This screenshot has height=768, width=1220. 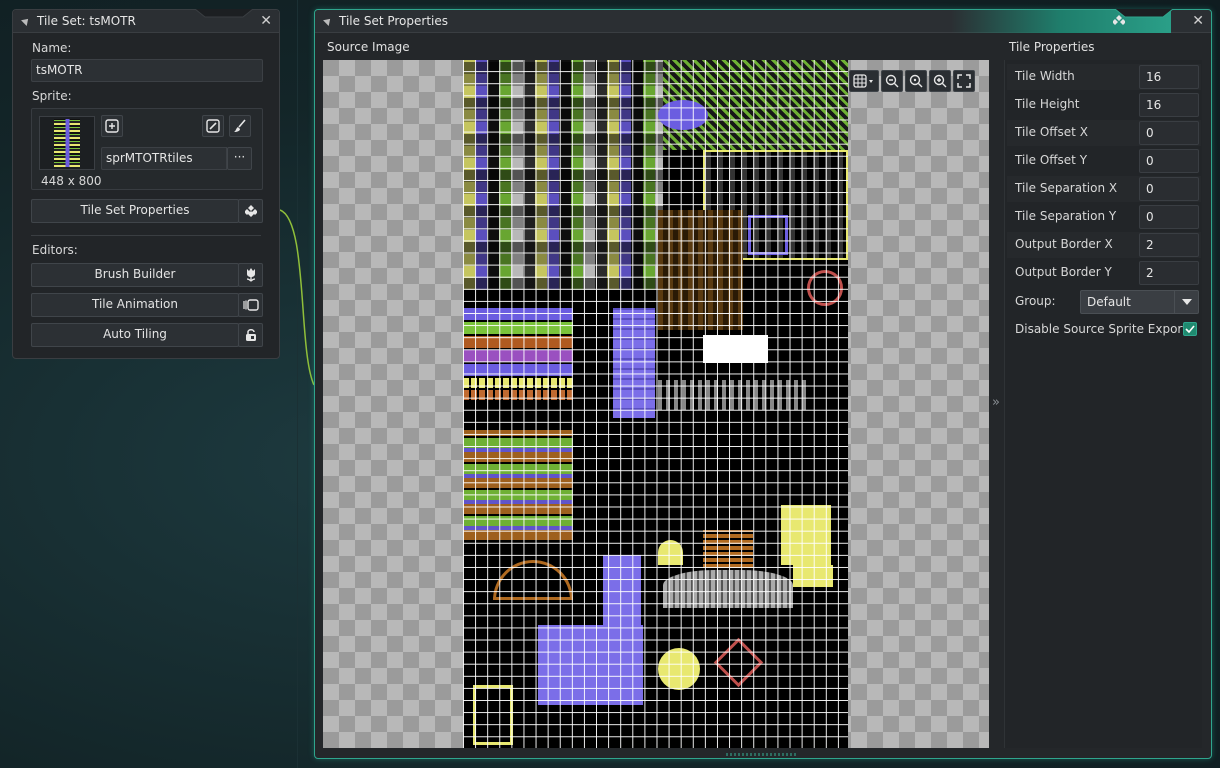 I want to click on chevron-down-icon, so click(x=1186, y=302).